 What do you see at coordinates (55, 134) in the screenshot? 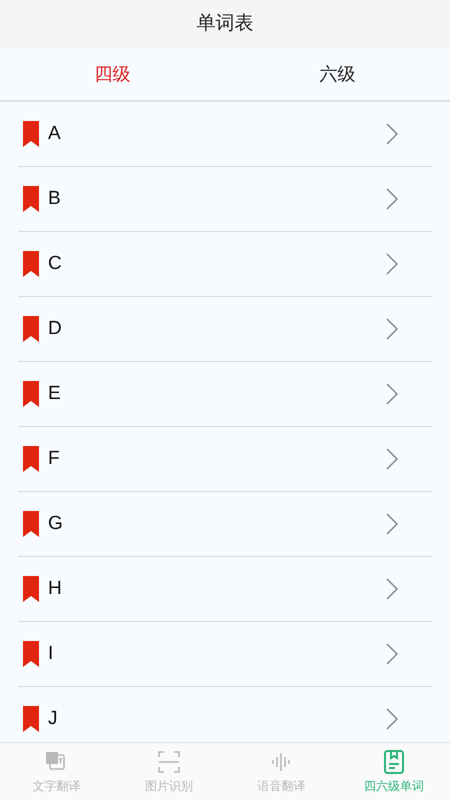
I see `letter-label: A` at bounding box center [55, 134].